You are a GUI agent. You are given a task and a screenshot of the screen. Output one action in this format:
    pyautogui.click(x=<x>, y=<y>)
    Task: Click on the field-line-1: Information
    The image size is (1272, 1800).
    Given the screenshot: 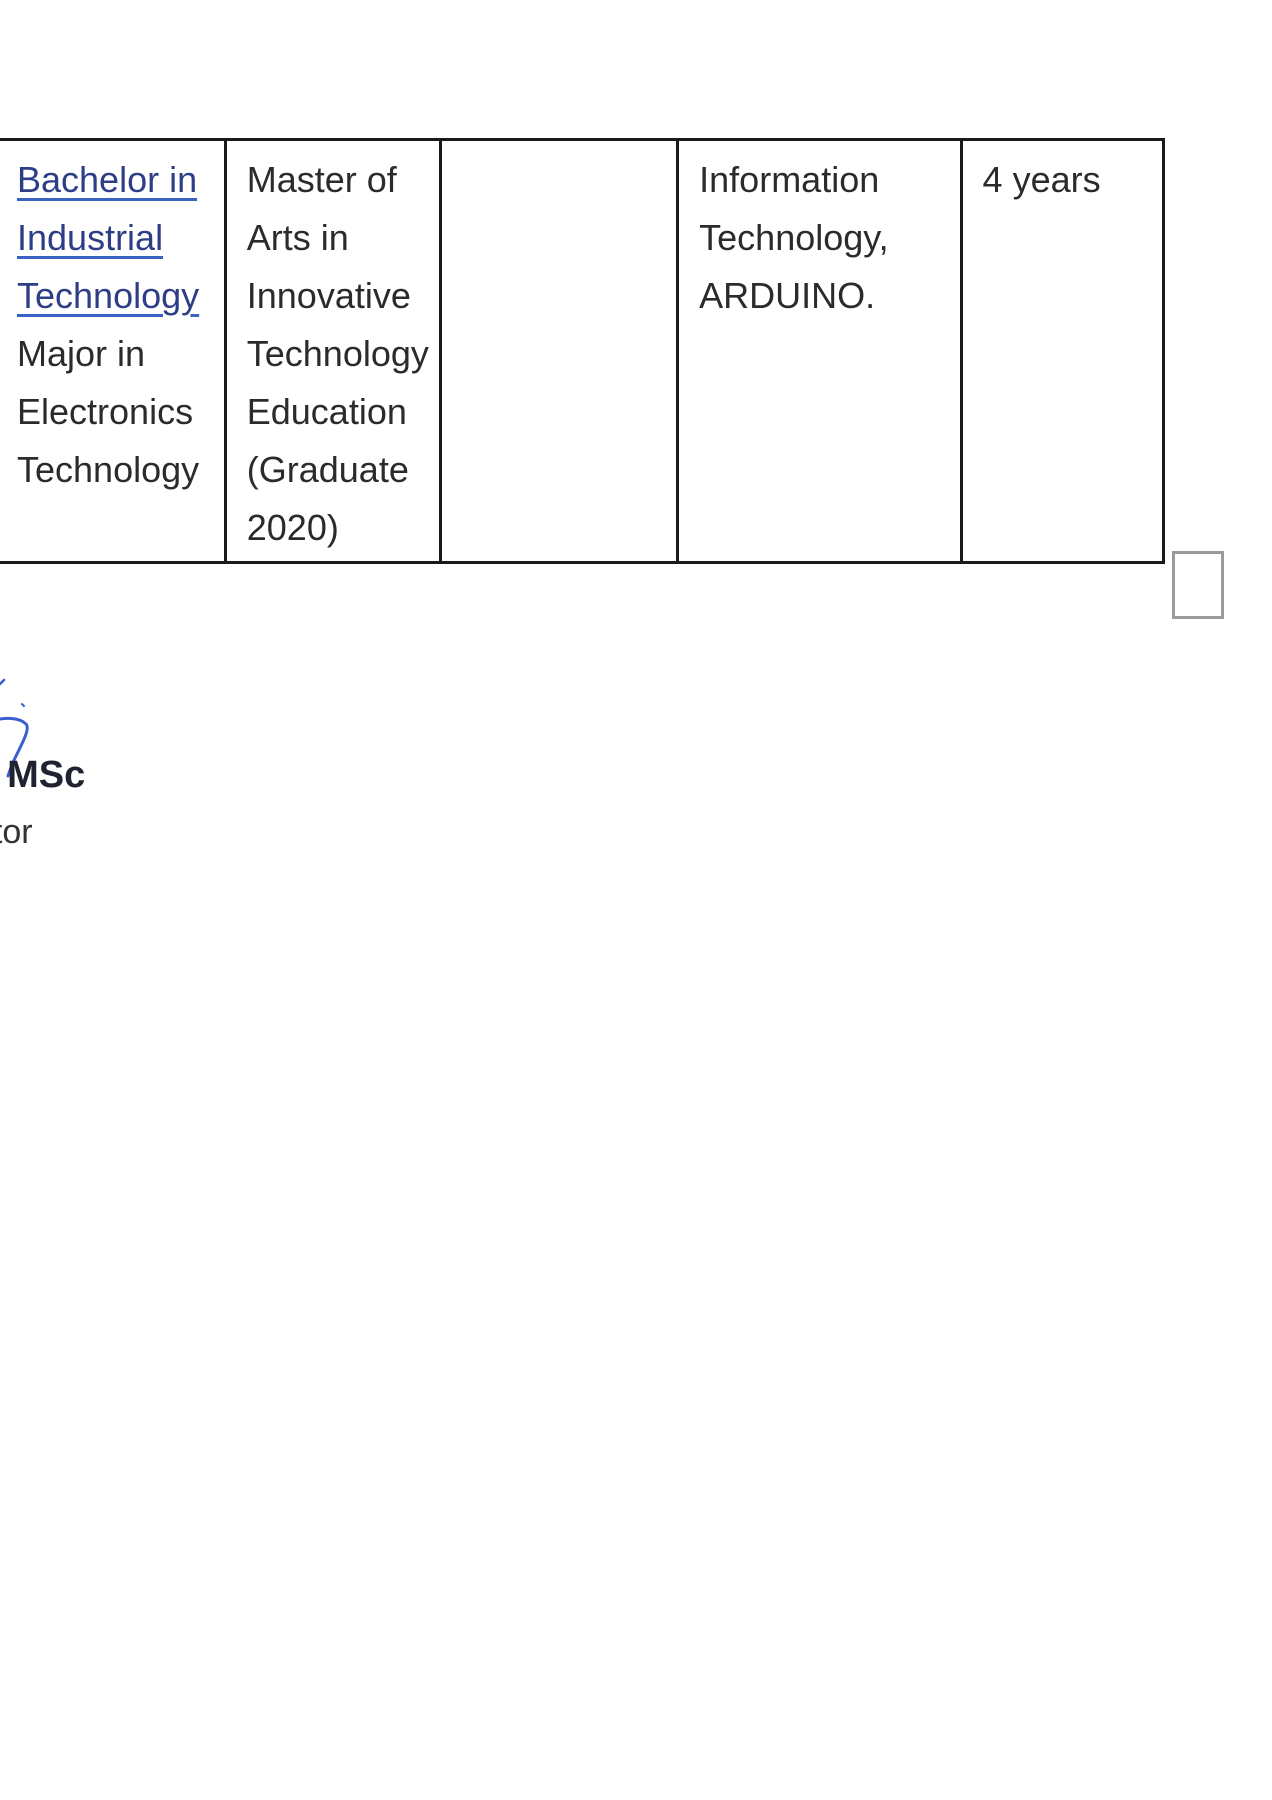 What is the action you would take?
    pyautogui.click(x=789, y=179)
    